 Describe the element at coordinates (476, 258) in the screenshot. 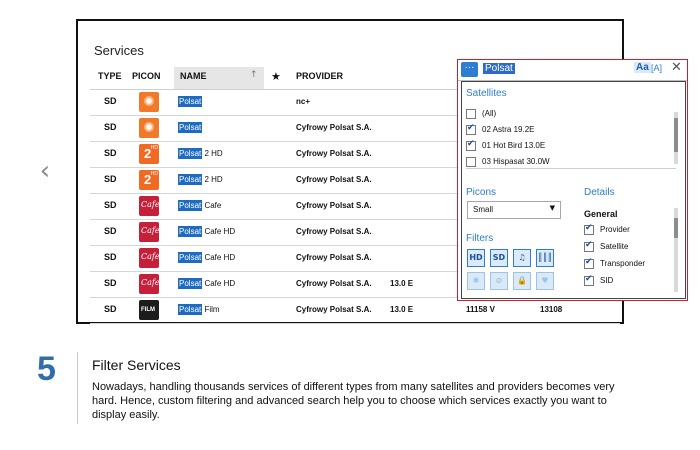

I see `hd-icon: HD` at that location.